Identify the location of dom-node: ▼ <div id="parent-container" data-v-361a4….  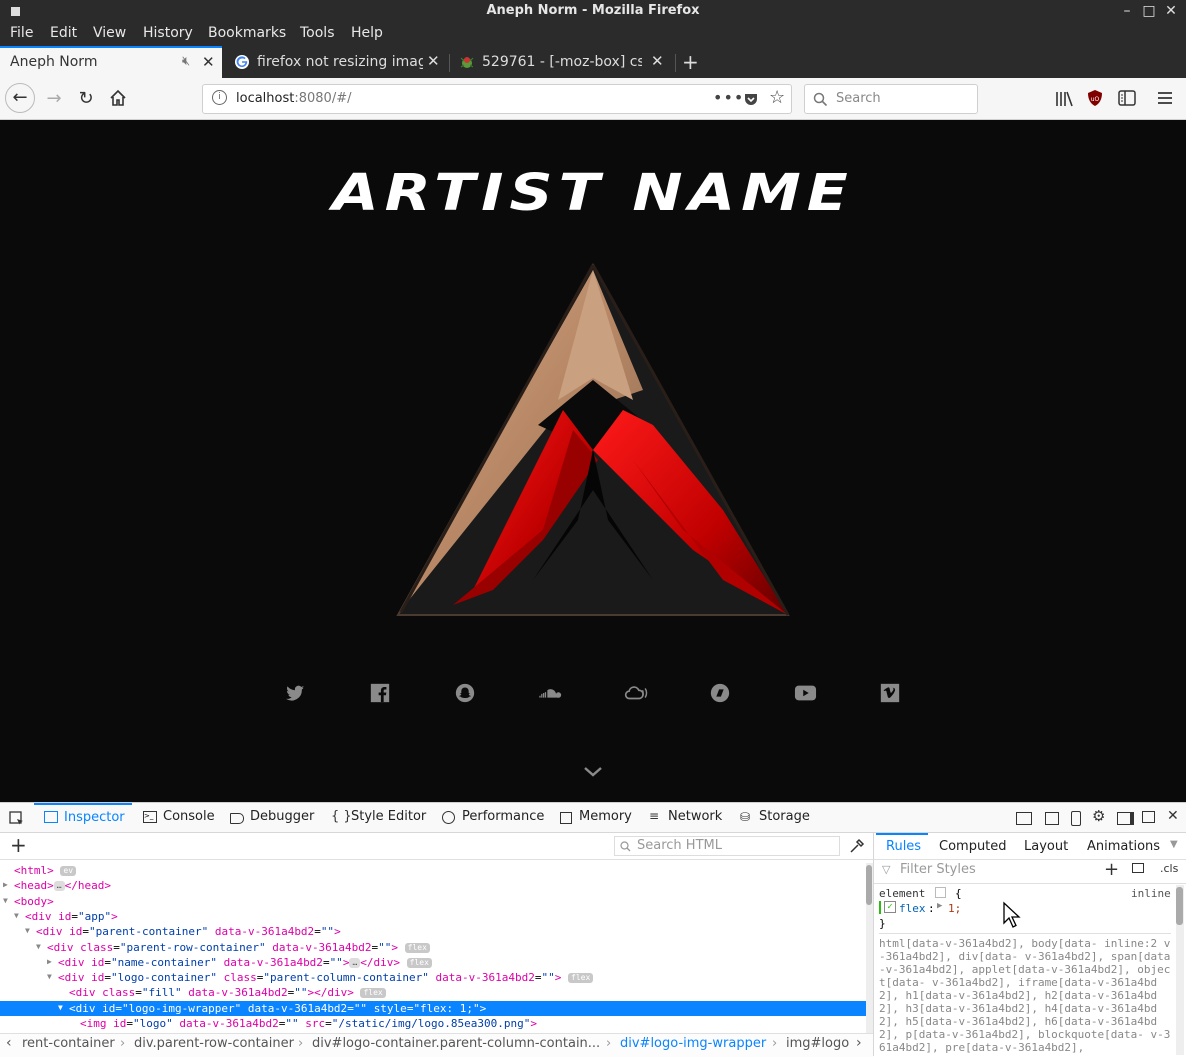
(433, 931).